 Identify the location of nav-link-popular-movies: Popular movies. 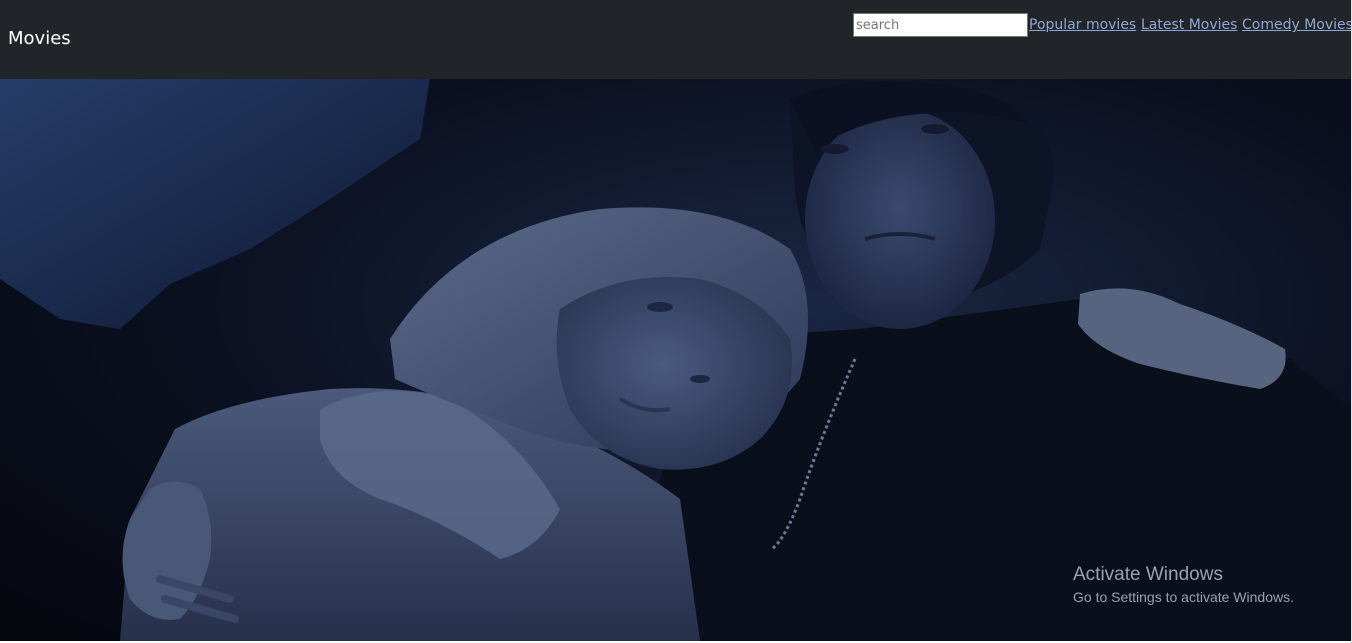
(1082, 25).